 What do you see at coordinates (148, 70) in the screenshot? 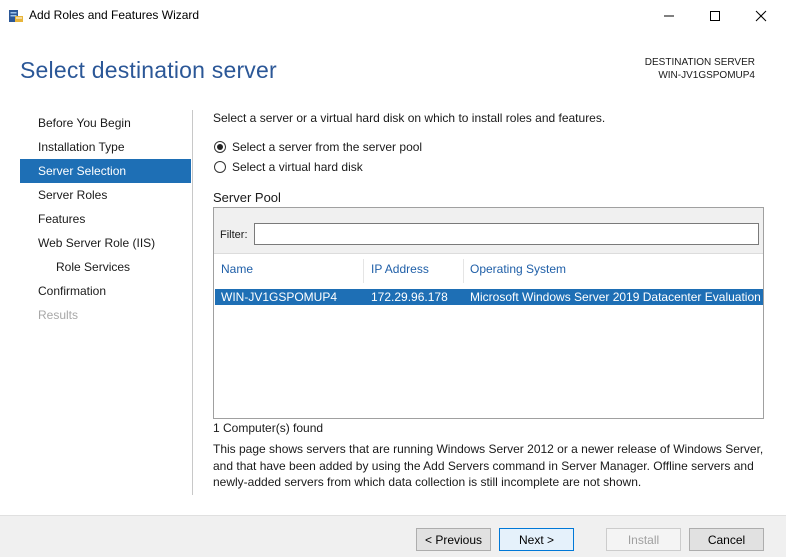
I see `page-title: Select destination server` at bounding box center [148, 70].